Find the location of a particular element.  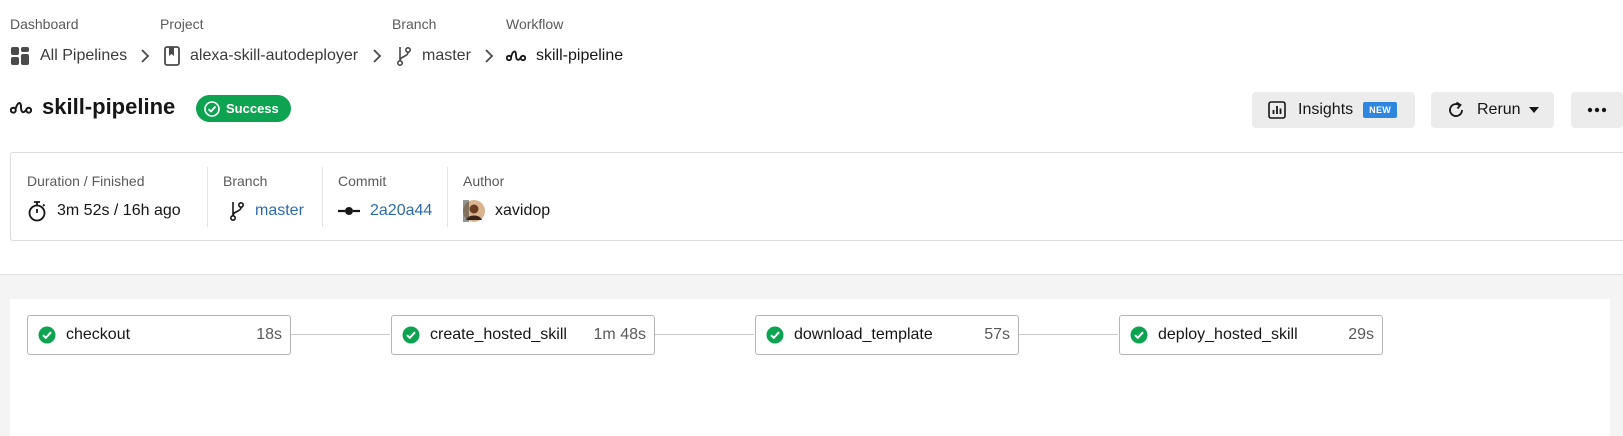

branch-link: master is located at coordinates (263, 211).